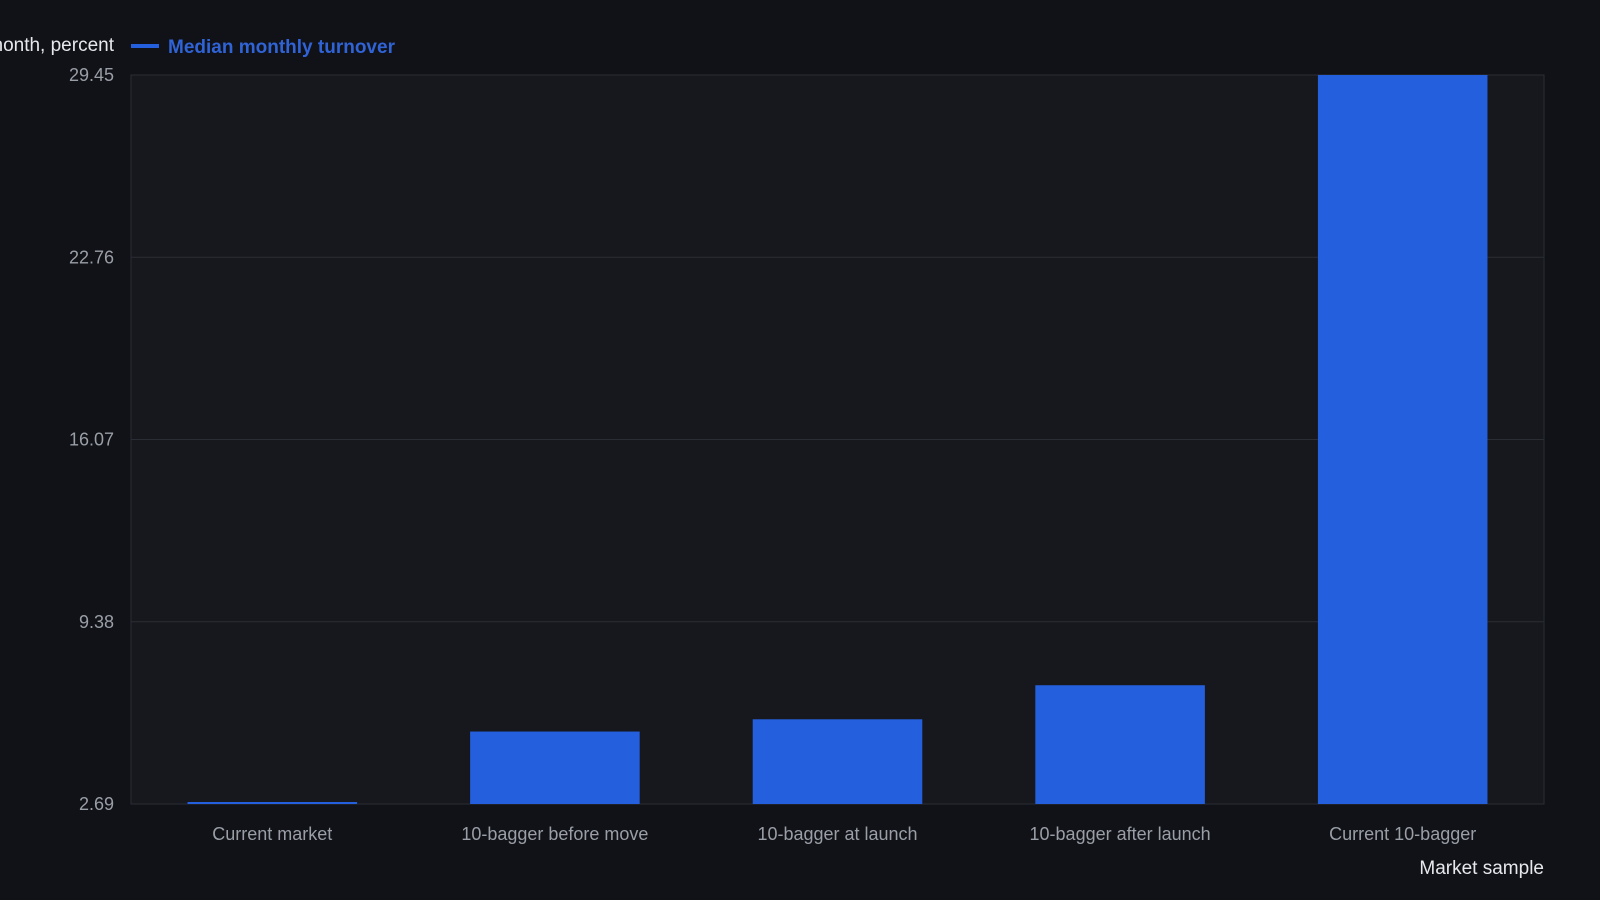 This screenshot has height=900, width=1600. Describe the element at coordinates (272, 834) in the screenshot. I see `x-tick-label: Current market` at that location.